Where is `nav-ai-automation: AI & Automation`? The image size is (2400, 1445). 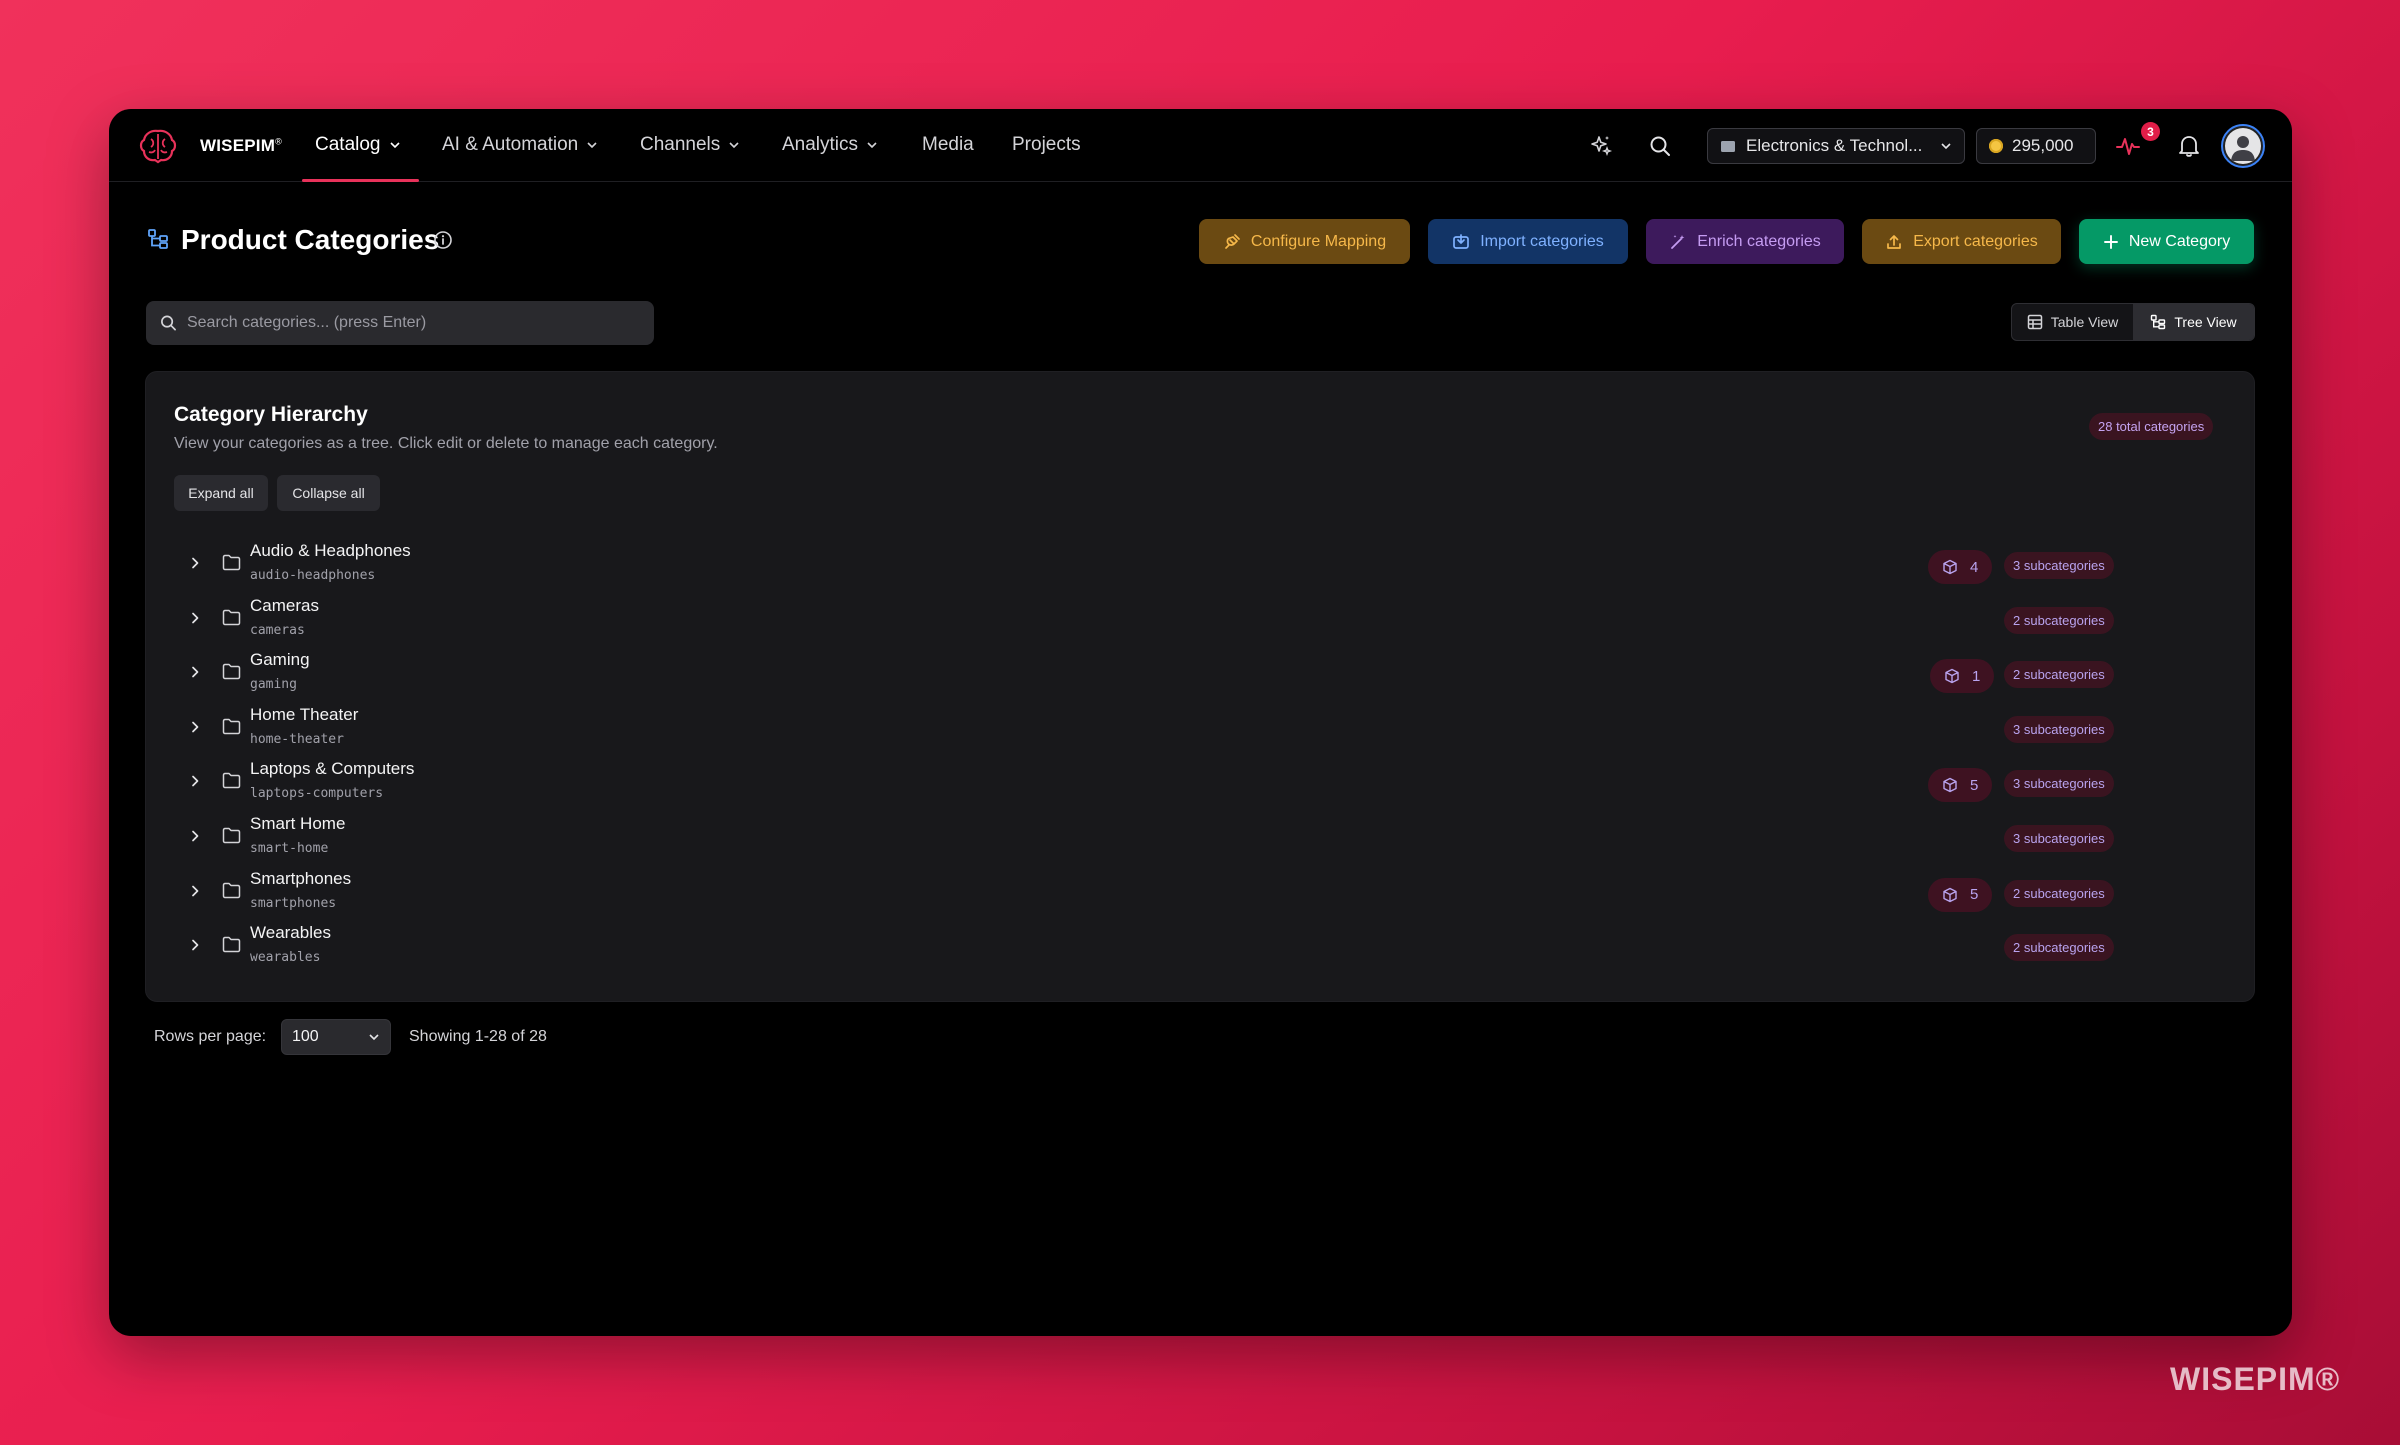
nav-ai-automation: AI & Automation is located at coordinates (520, 145).